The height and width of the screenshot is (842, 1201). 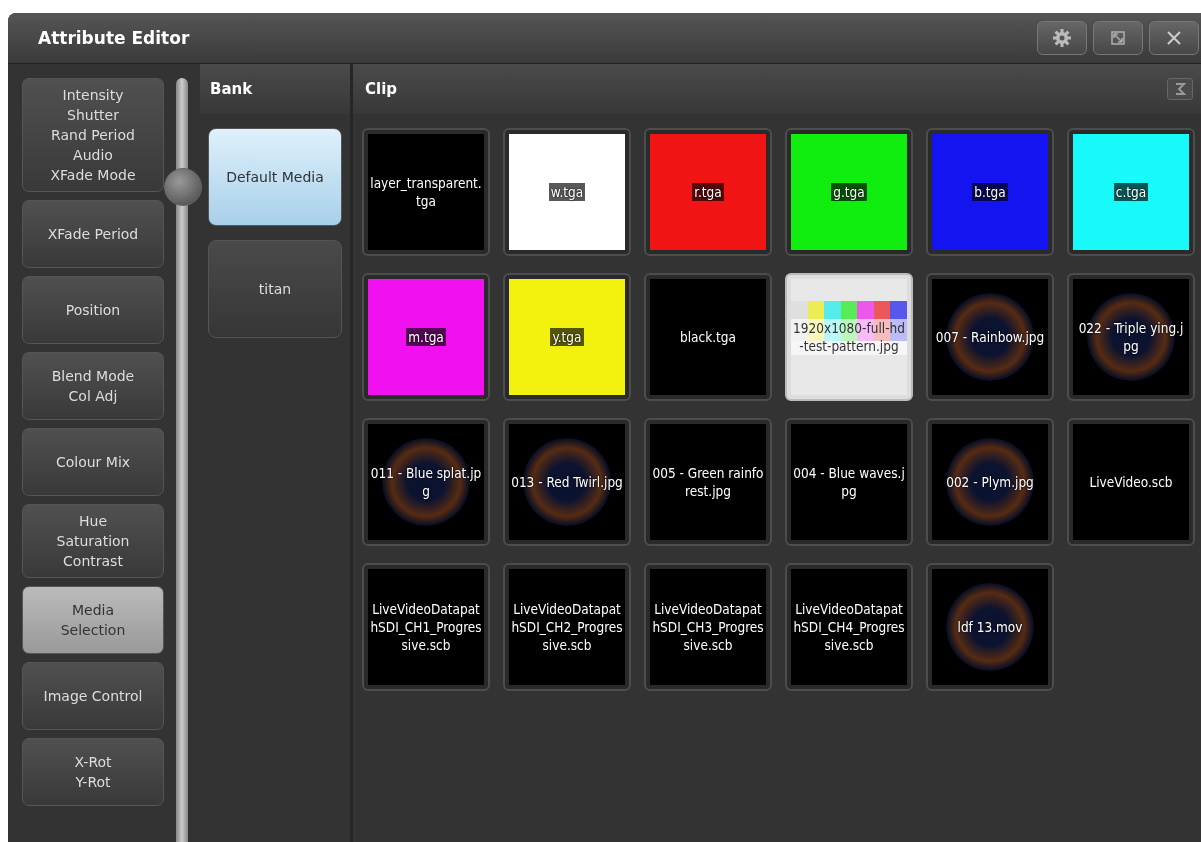 I want to click on clip-tile: ldf 13.mov, so click(x=990, y=627).